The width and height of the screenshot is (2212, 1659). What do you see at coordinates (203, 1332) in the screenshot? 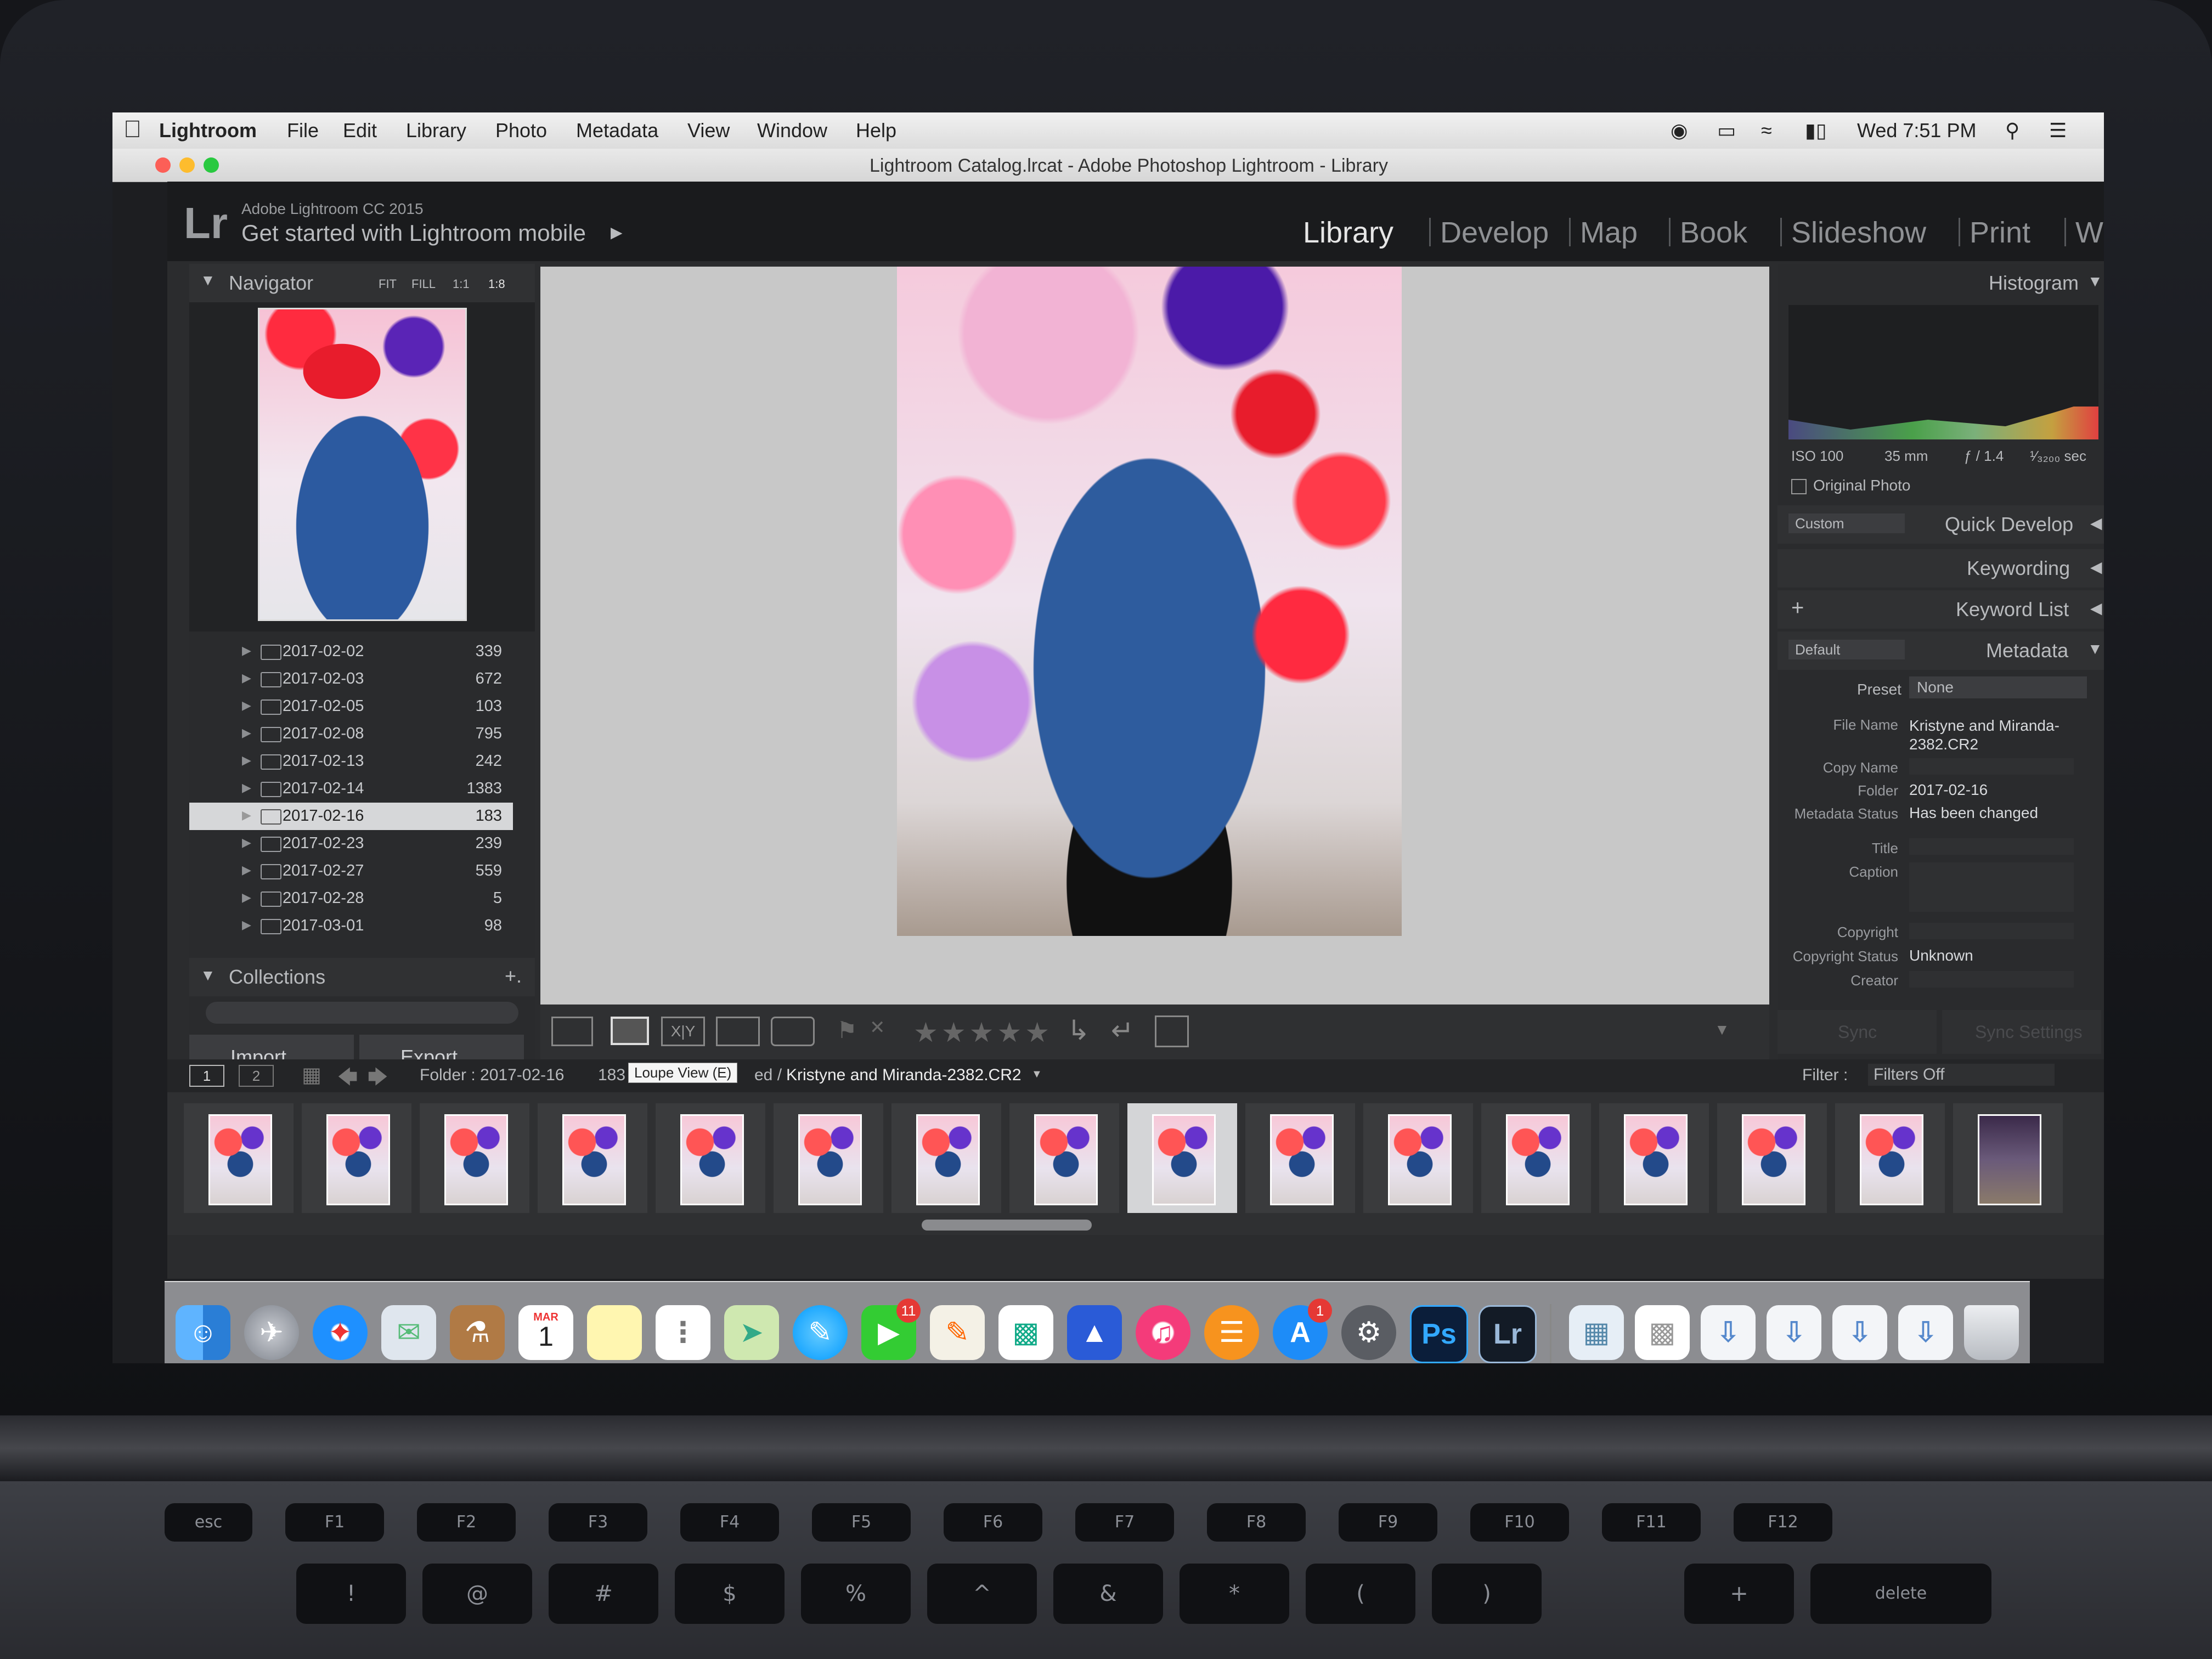
I see `finder-icon: ☺` at bounding box center [203, 1332].